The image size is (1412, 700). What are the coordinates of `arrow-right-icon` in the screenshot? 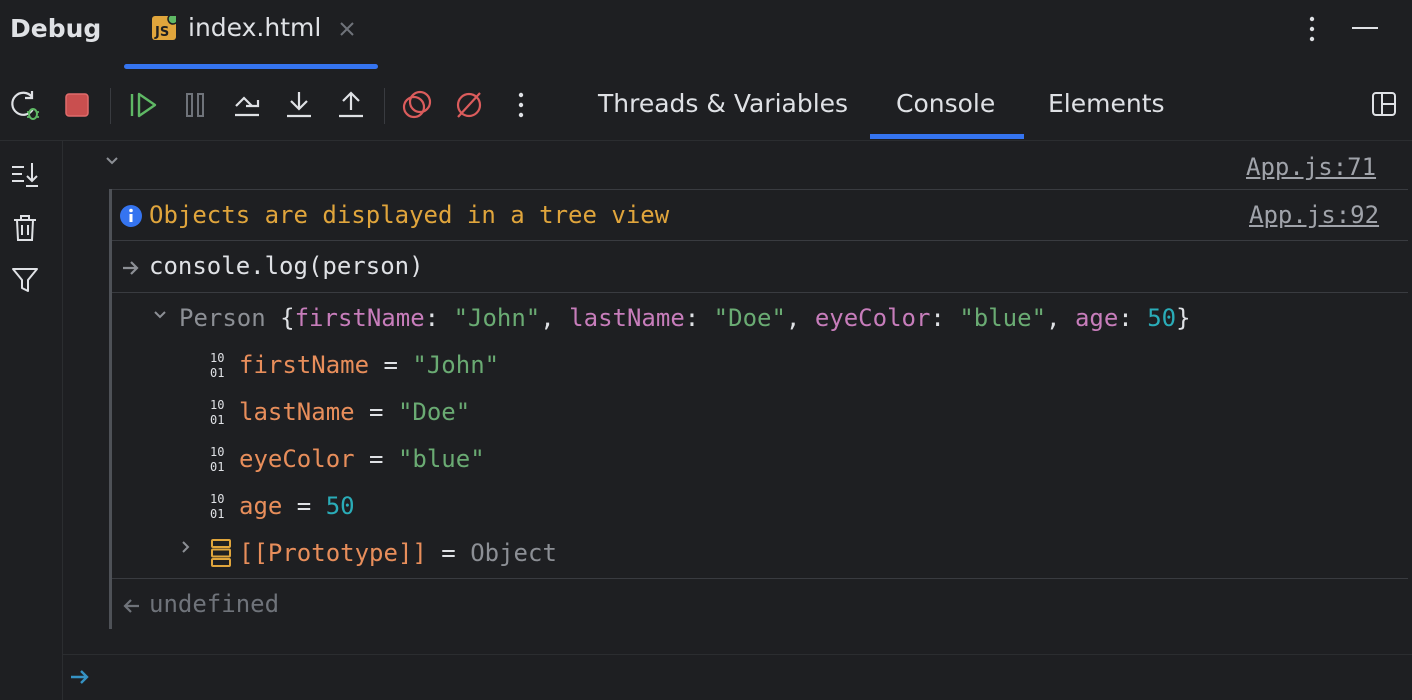 It's located at (131, 268).